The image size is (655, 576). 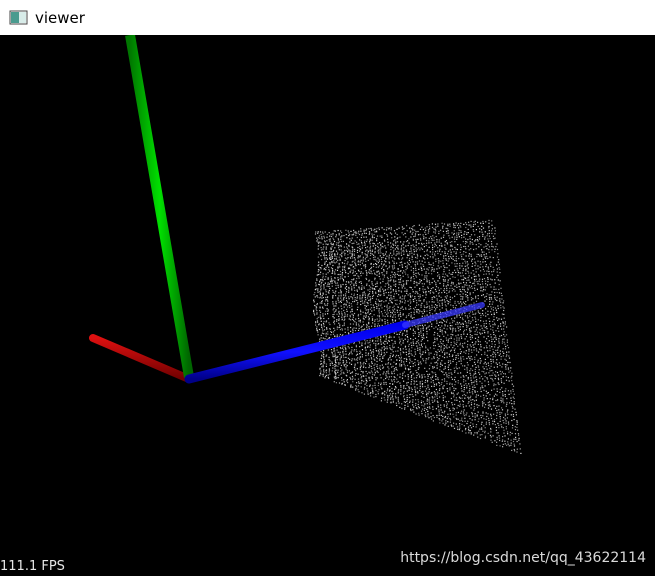 What do you see at coordinates (19, 18) in the screenshot?
I see `app-window-icon` at bounding box center [19, 18].